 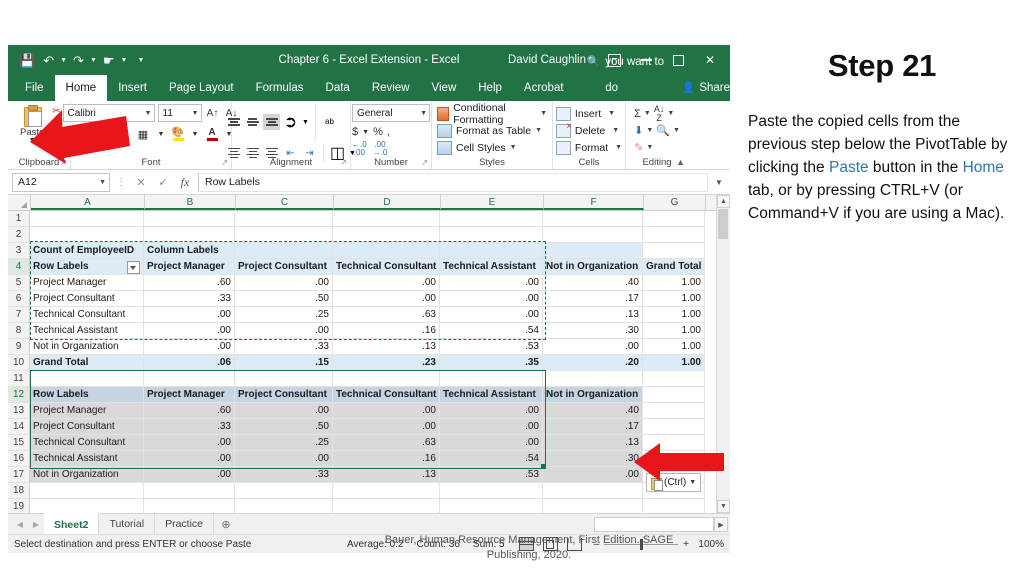 I want to click on cell-B15: .00, so click(x=189, y=443).